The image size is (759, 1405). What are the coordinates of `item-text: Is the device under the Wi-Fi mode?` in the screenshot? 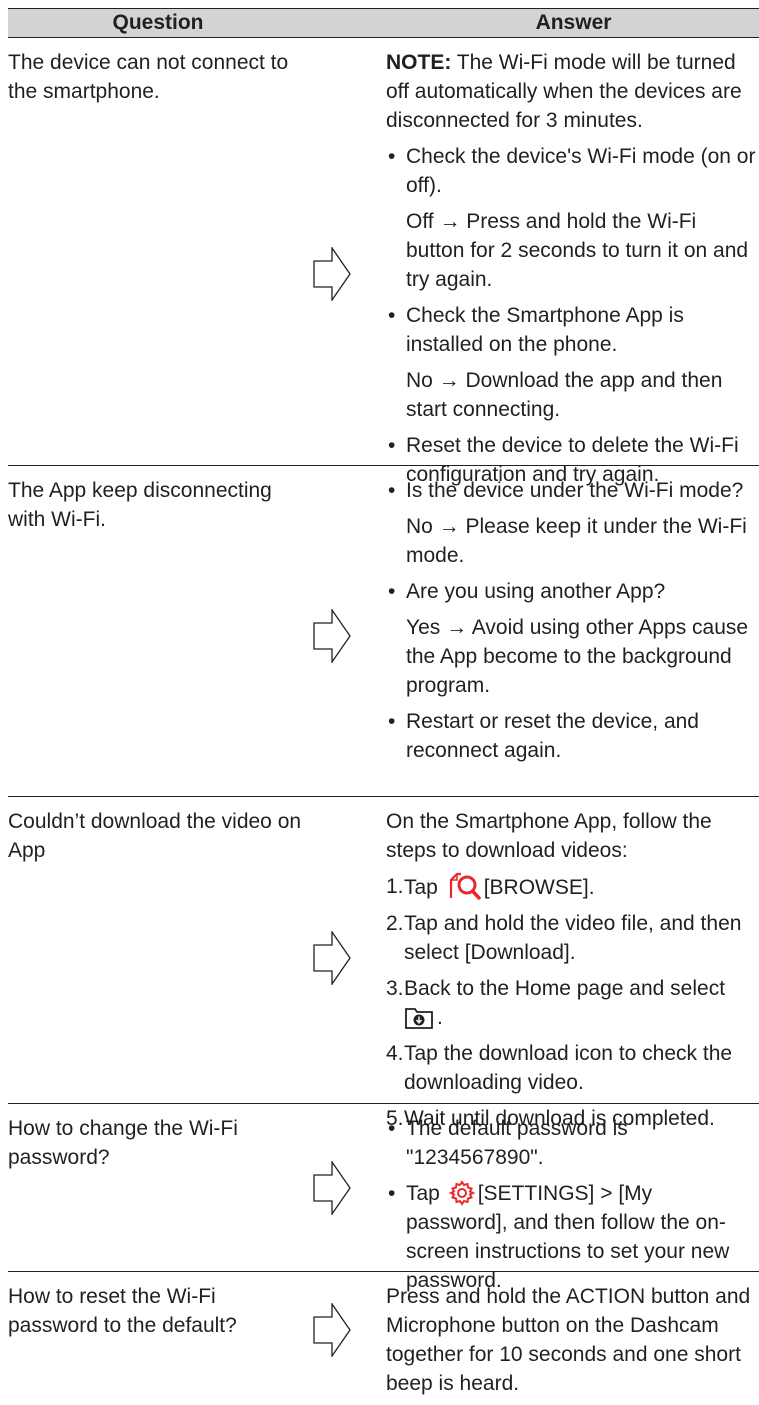 It's located at (575, 490).